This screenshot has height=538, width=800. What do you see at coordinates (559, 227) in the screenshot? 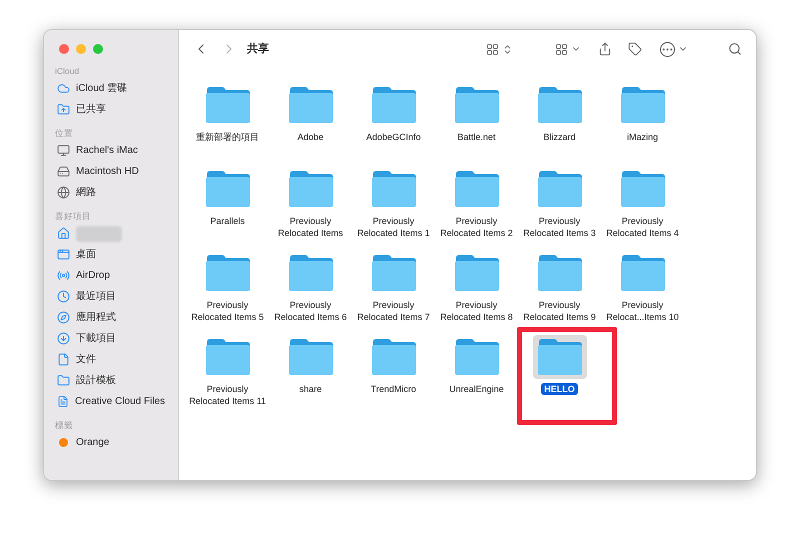
I see `folder-name: Previously Relocated Items 3` at bounding box center [559, 227].